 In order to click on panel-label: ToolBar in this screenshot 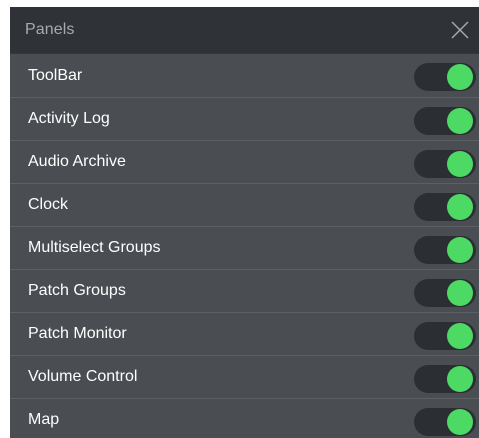, I will do `click(55, 75)`.